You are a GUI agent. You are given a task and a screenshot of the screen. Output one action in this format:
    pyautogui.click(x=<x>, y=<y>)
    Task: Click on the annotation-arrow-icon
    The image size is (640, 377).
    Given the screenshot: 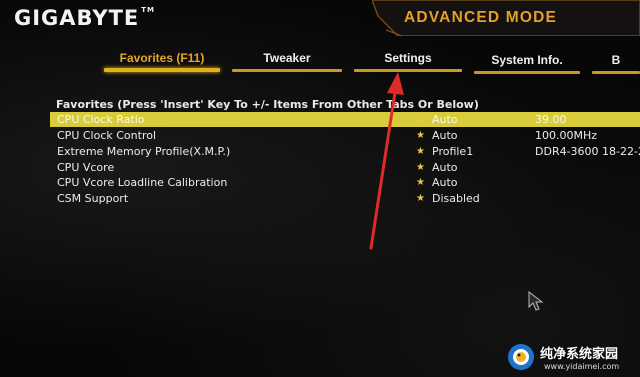 What is the action you would take?
    pyautogui.click(x=386, y=161)
    